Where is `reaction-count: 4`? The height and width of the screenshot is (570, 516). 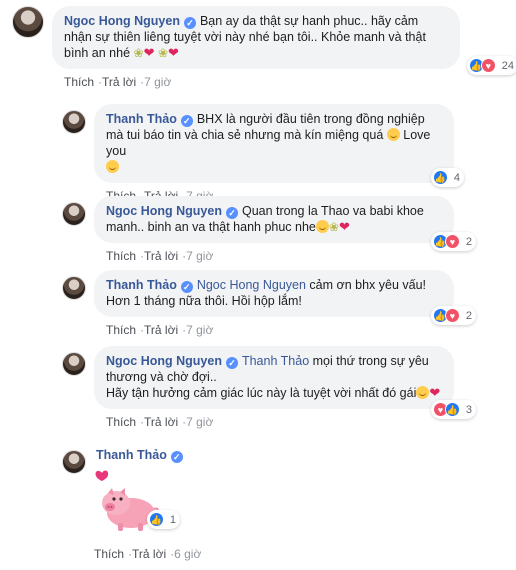
reaction-count: 4 is located at coordinates (456, 177).